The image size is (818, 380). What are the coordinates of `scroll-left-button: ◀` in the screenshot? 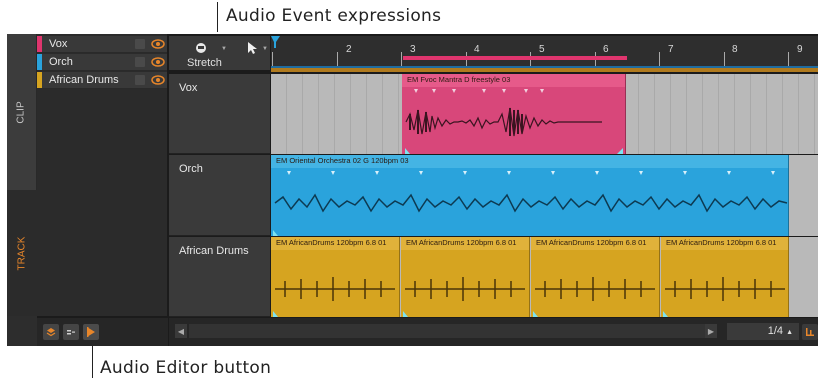 It's located at (181, 331).